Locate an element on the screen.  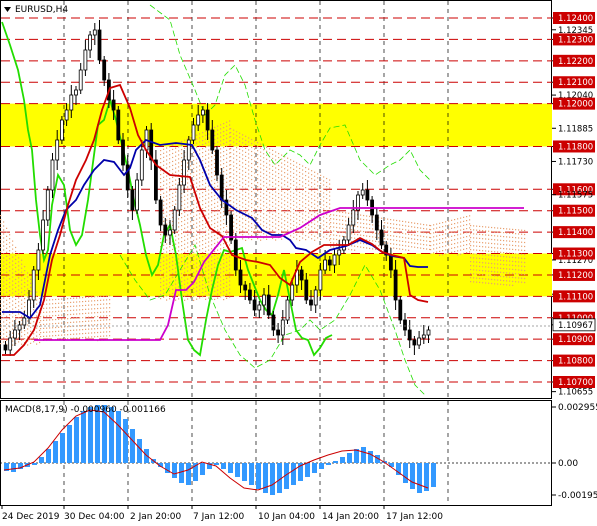
macd-bar is located at coordinates (405, 473).